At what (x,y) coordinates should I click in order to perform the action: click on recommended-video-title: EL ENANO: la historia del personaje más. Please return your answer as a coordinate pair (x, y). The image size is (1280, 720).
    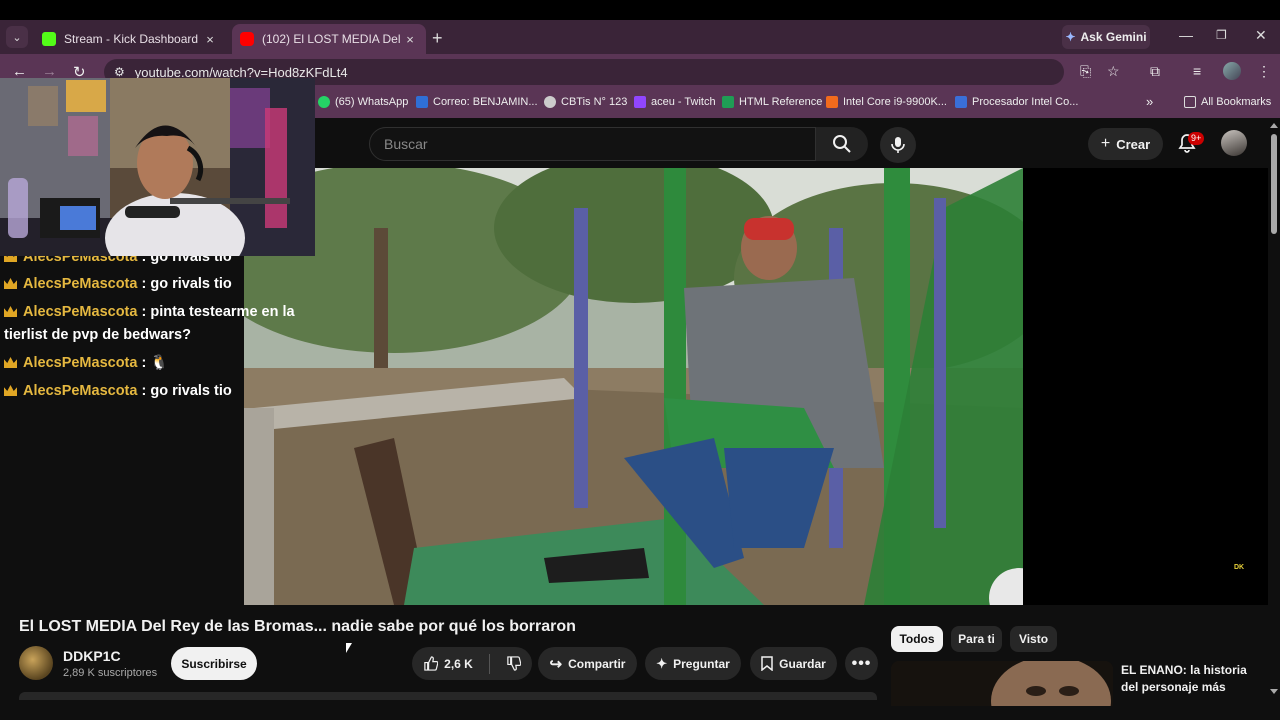
    Looking at the image, I should click on (1191, 682).